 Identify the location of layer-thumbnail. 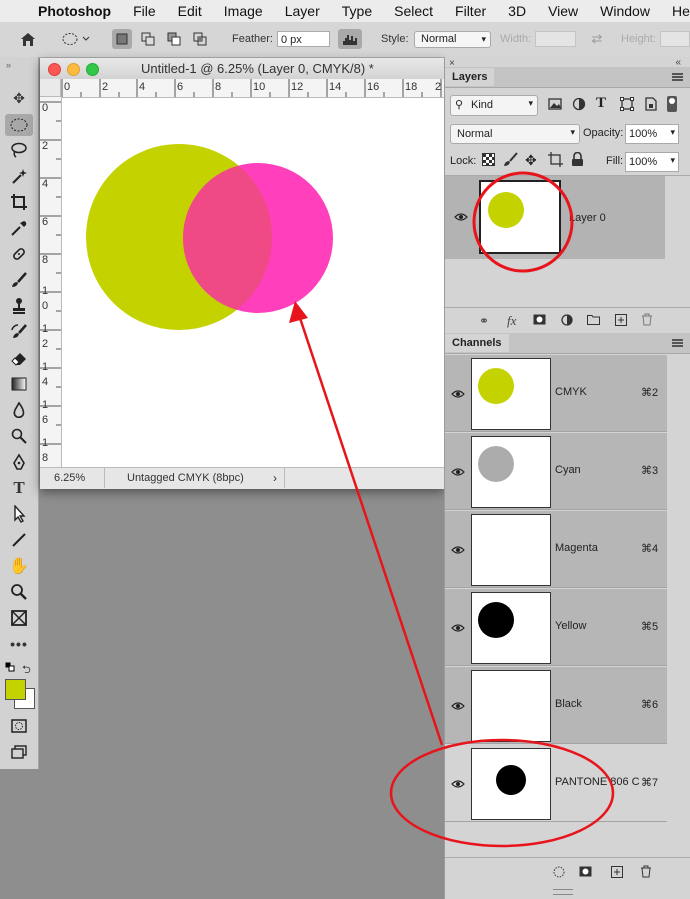
(520, 217).